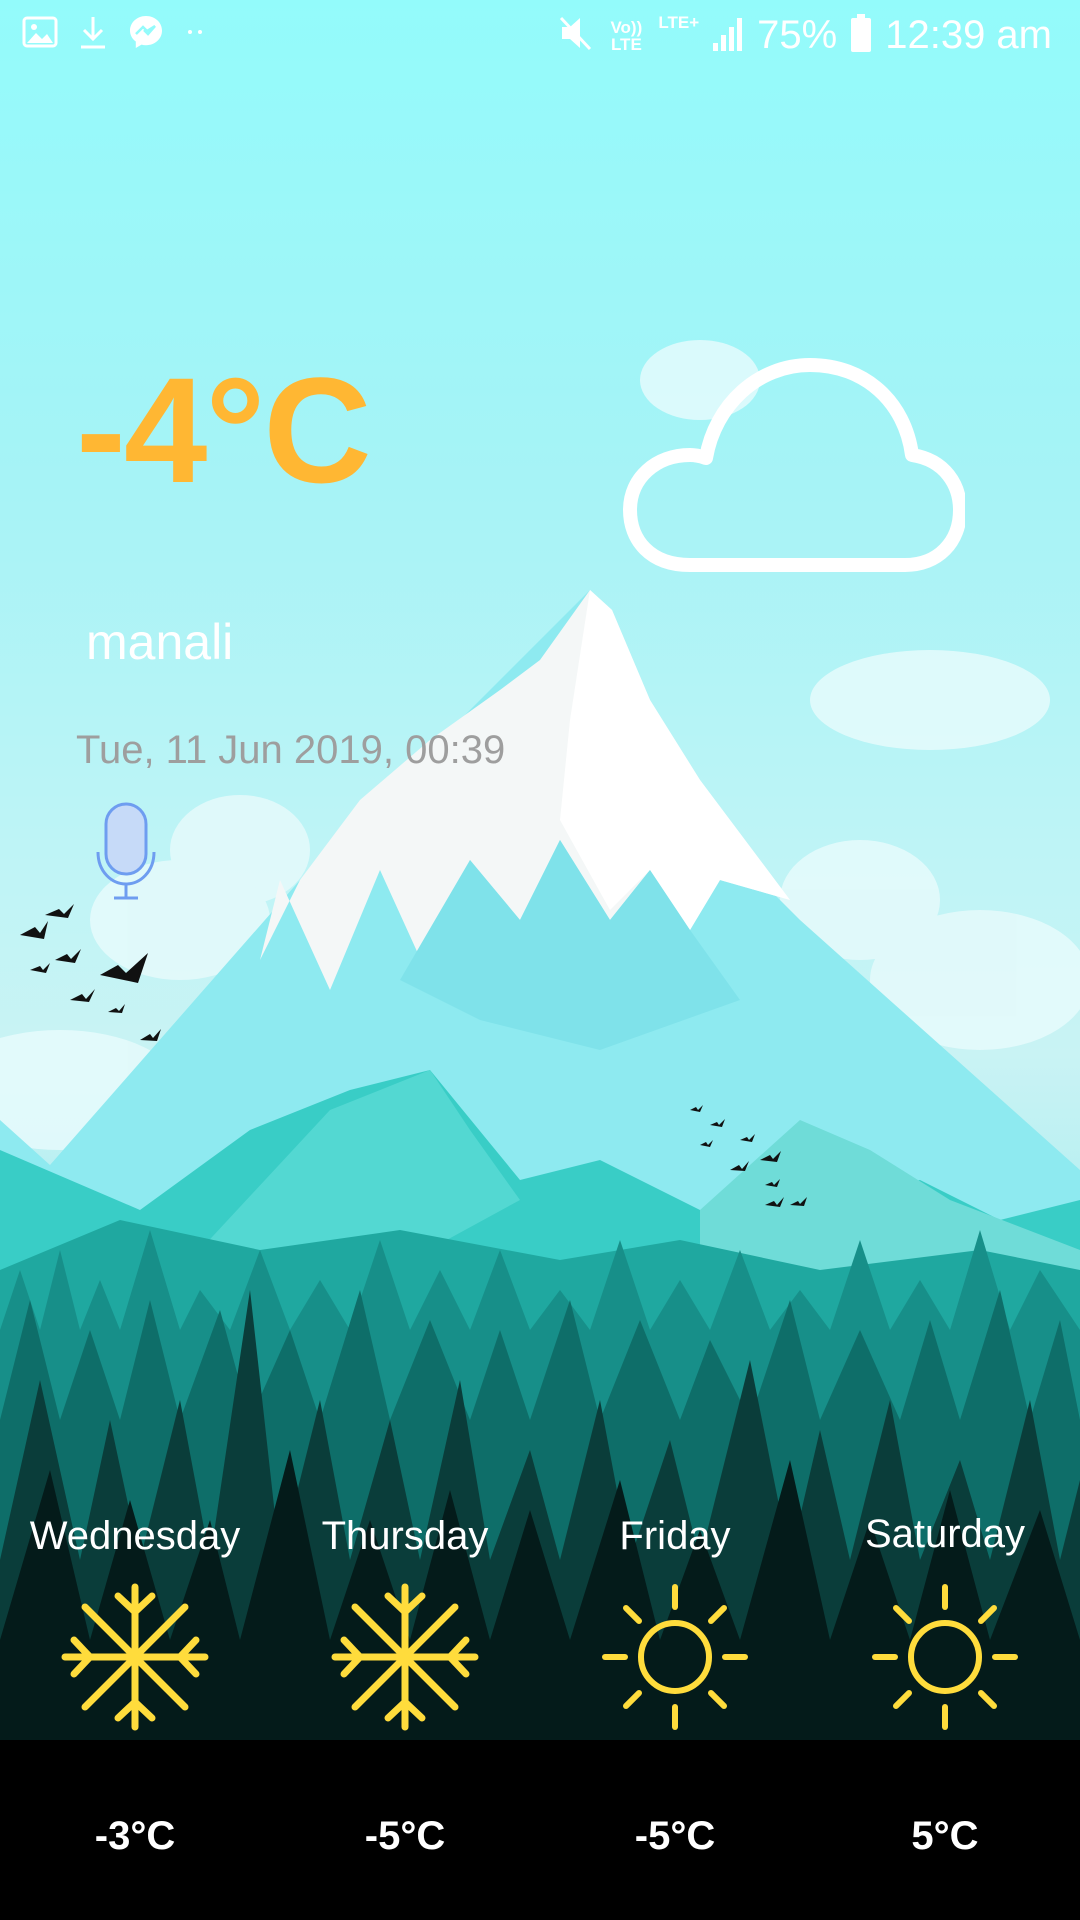 The width and height of the screenshot is (1080, 1920). Describe the element at coordinates (728, 35) in the screenshot. I see `signal-strength-icon` at that location.